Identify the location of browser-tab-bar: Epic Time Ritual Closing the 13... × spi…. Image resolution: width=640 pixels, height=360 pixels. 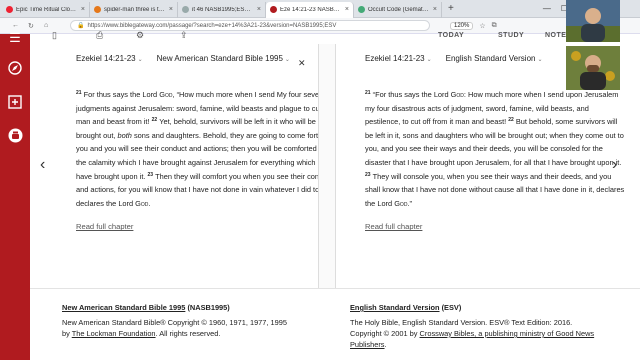
(320, 9).